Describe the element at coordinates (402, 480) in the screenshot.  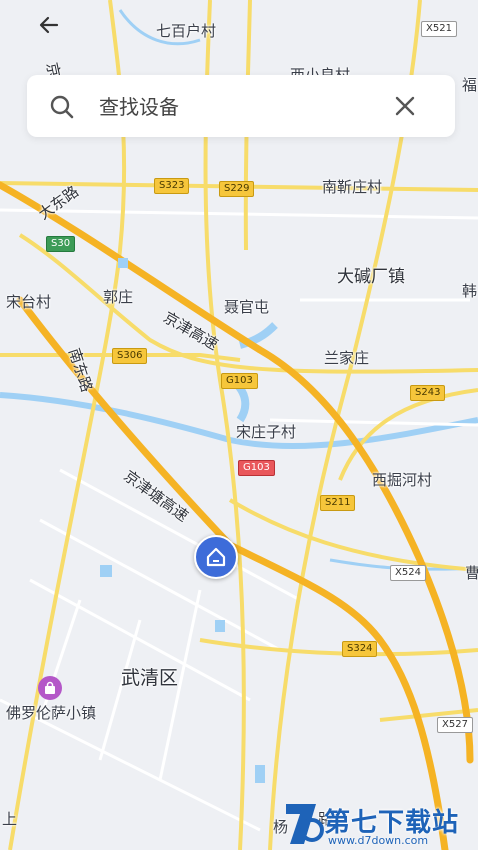
I see `place-label-xijuehecun: 西掘河村` at that location.